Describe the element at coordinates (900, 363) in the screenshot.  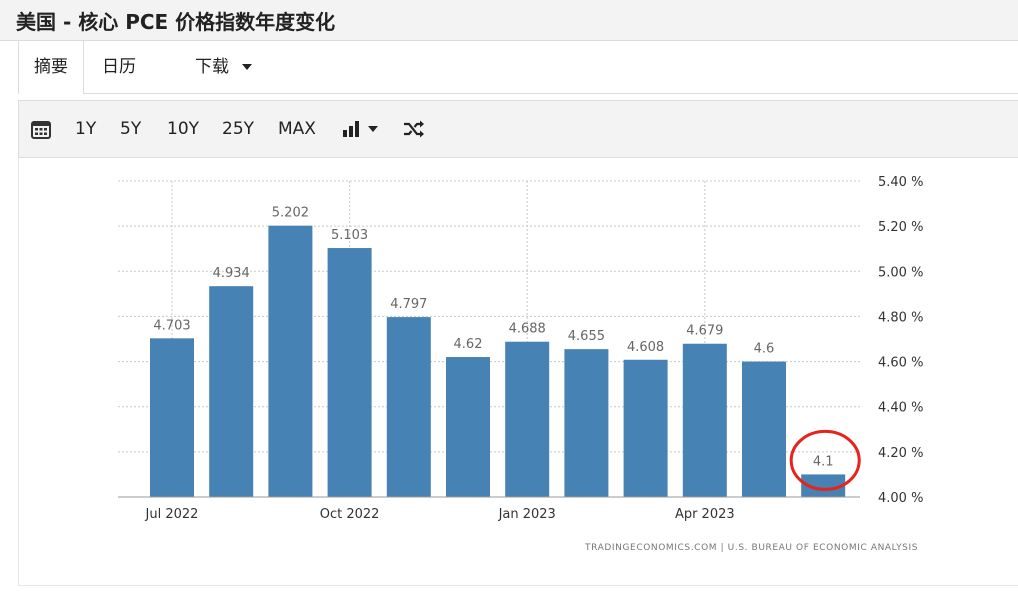
I see `y-tick-label: 4.60 %` at that location.